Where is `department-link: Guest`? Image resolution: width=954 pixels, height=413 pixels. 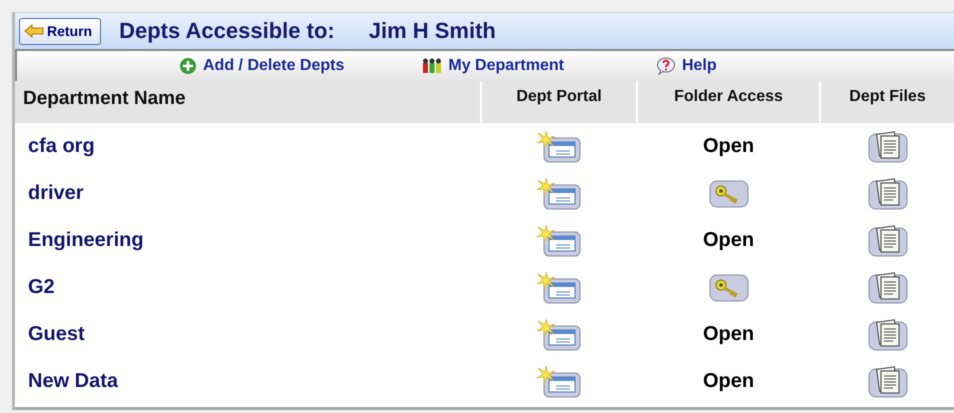 department-link: Guest is located at coordinates (56, 334).